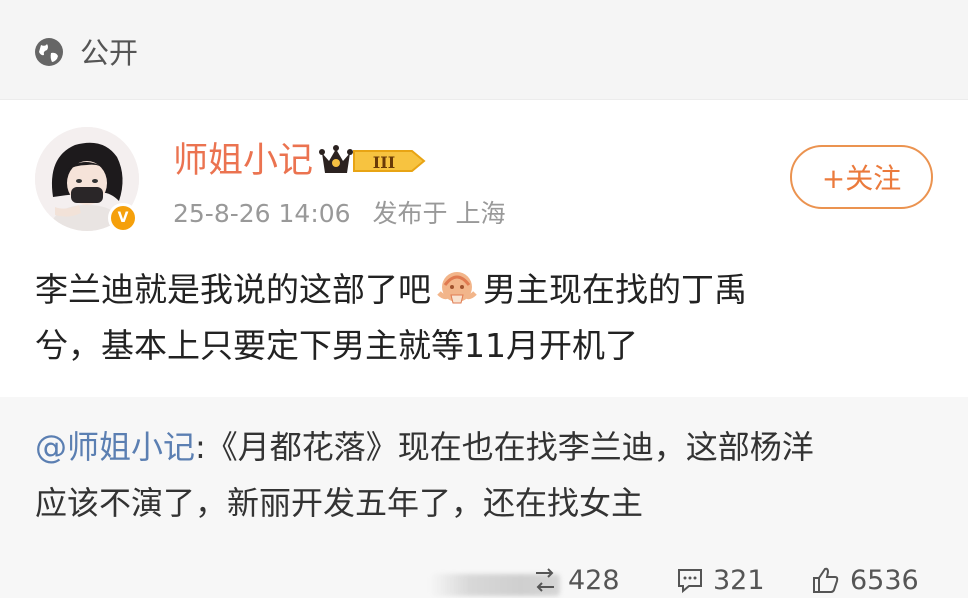  What do you see at coordinates (615, 289) in the screenshot?
I see `post-text-segment: 男主现在找的丁禹` at bounding box center [615, 289].